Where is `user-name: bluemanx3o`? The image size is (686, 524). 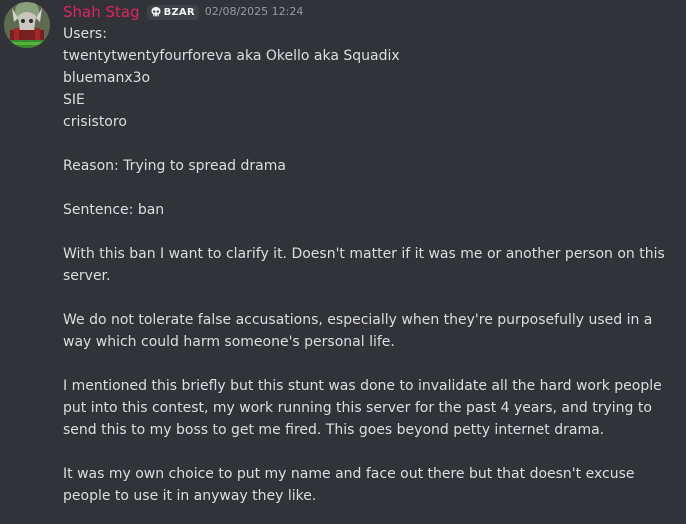
user-name: bluemanx3o is located at coordinates (107, 78).